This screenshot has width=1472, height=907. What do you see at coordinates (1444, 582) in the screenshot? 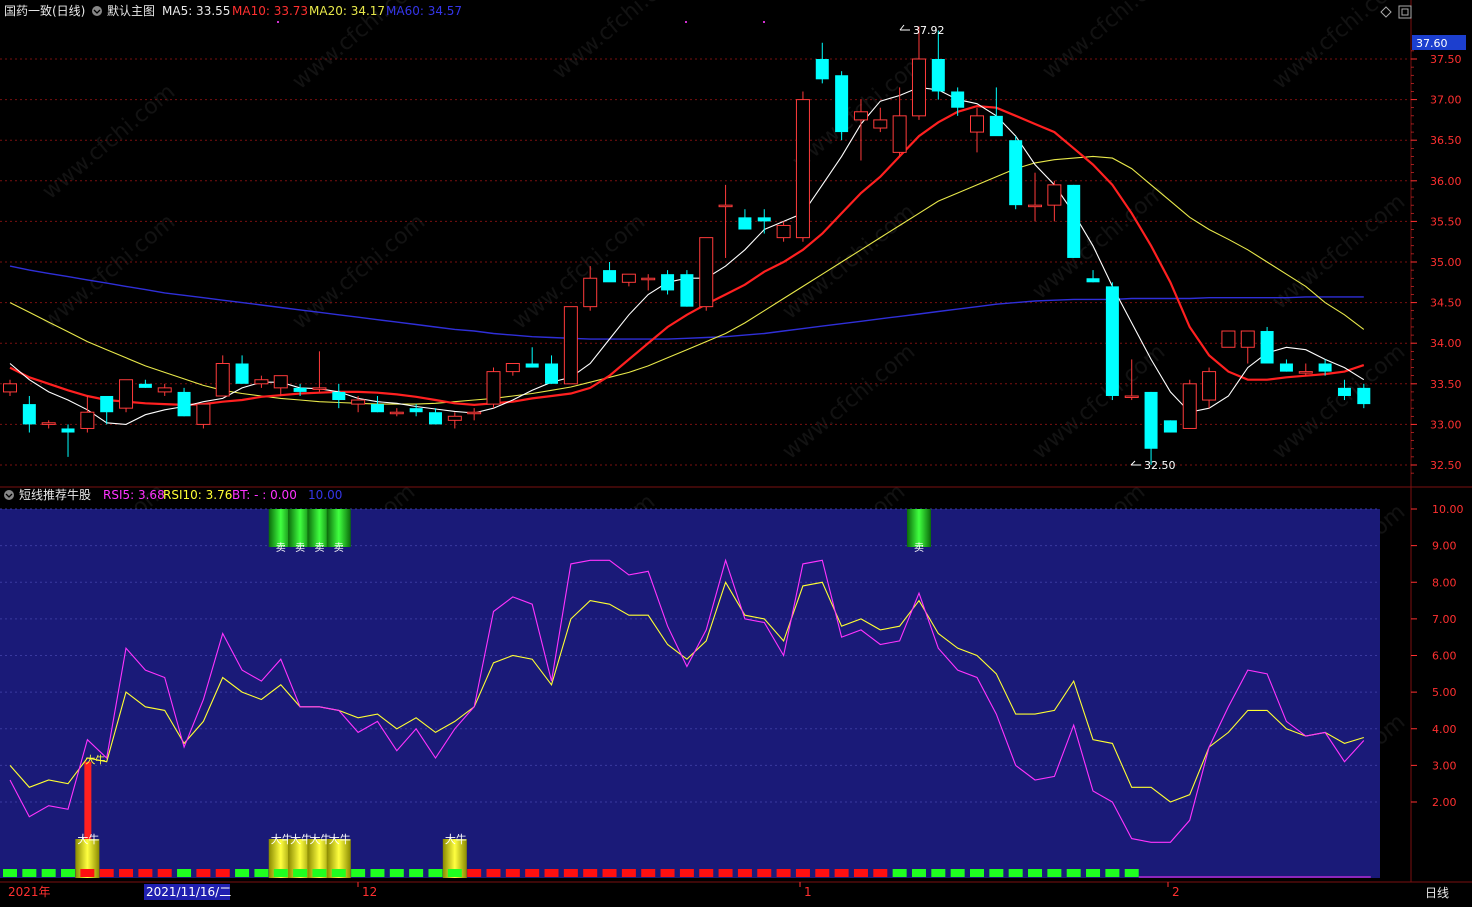
I see `indicator-tick-label: 8.00` at bounding box center [1444, 582].